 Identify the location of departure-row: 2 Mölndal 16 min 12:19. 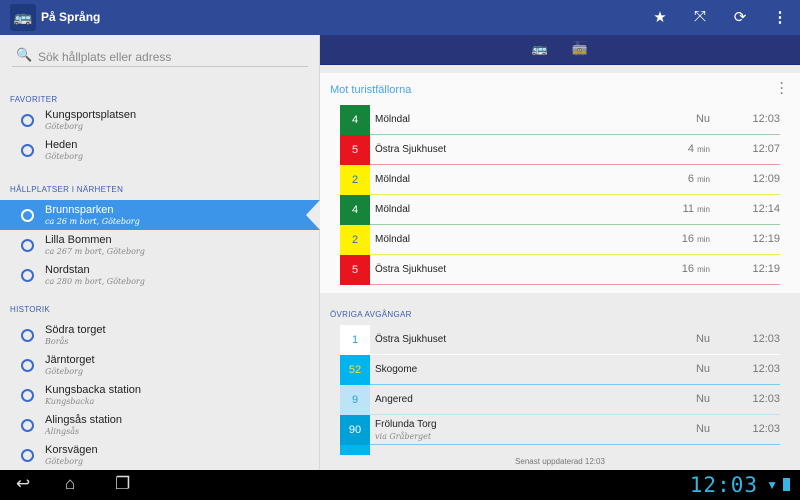
(560, 240).